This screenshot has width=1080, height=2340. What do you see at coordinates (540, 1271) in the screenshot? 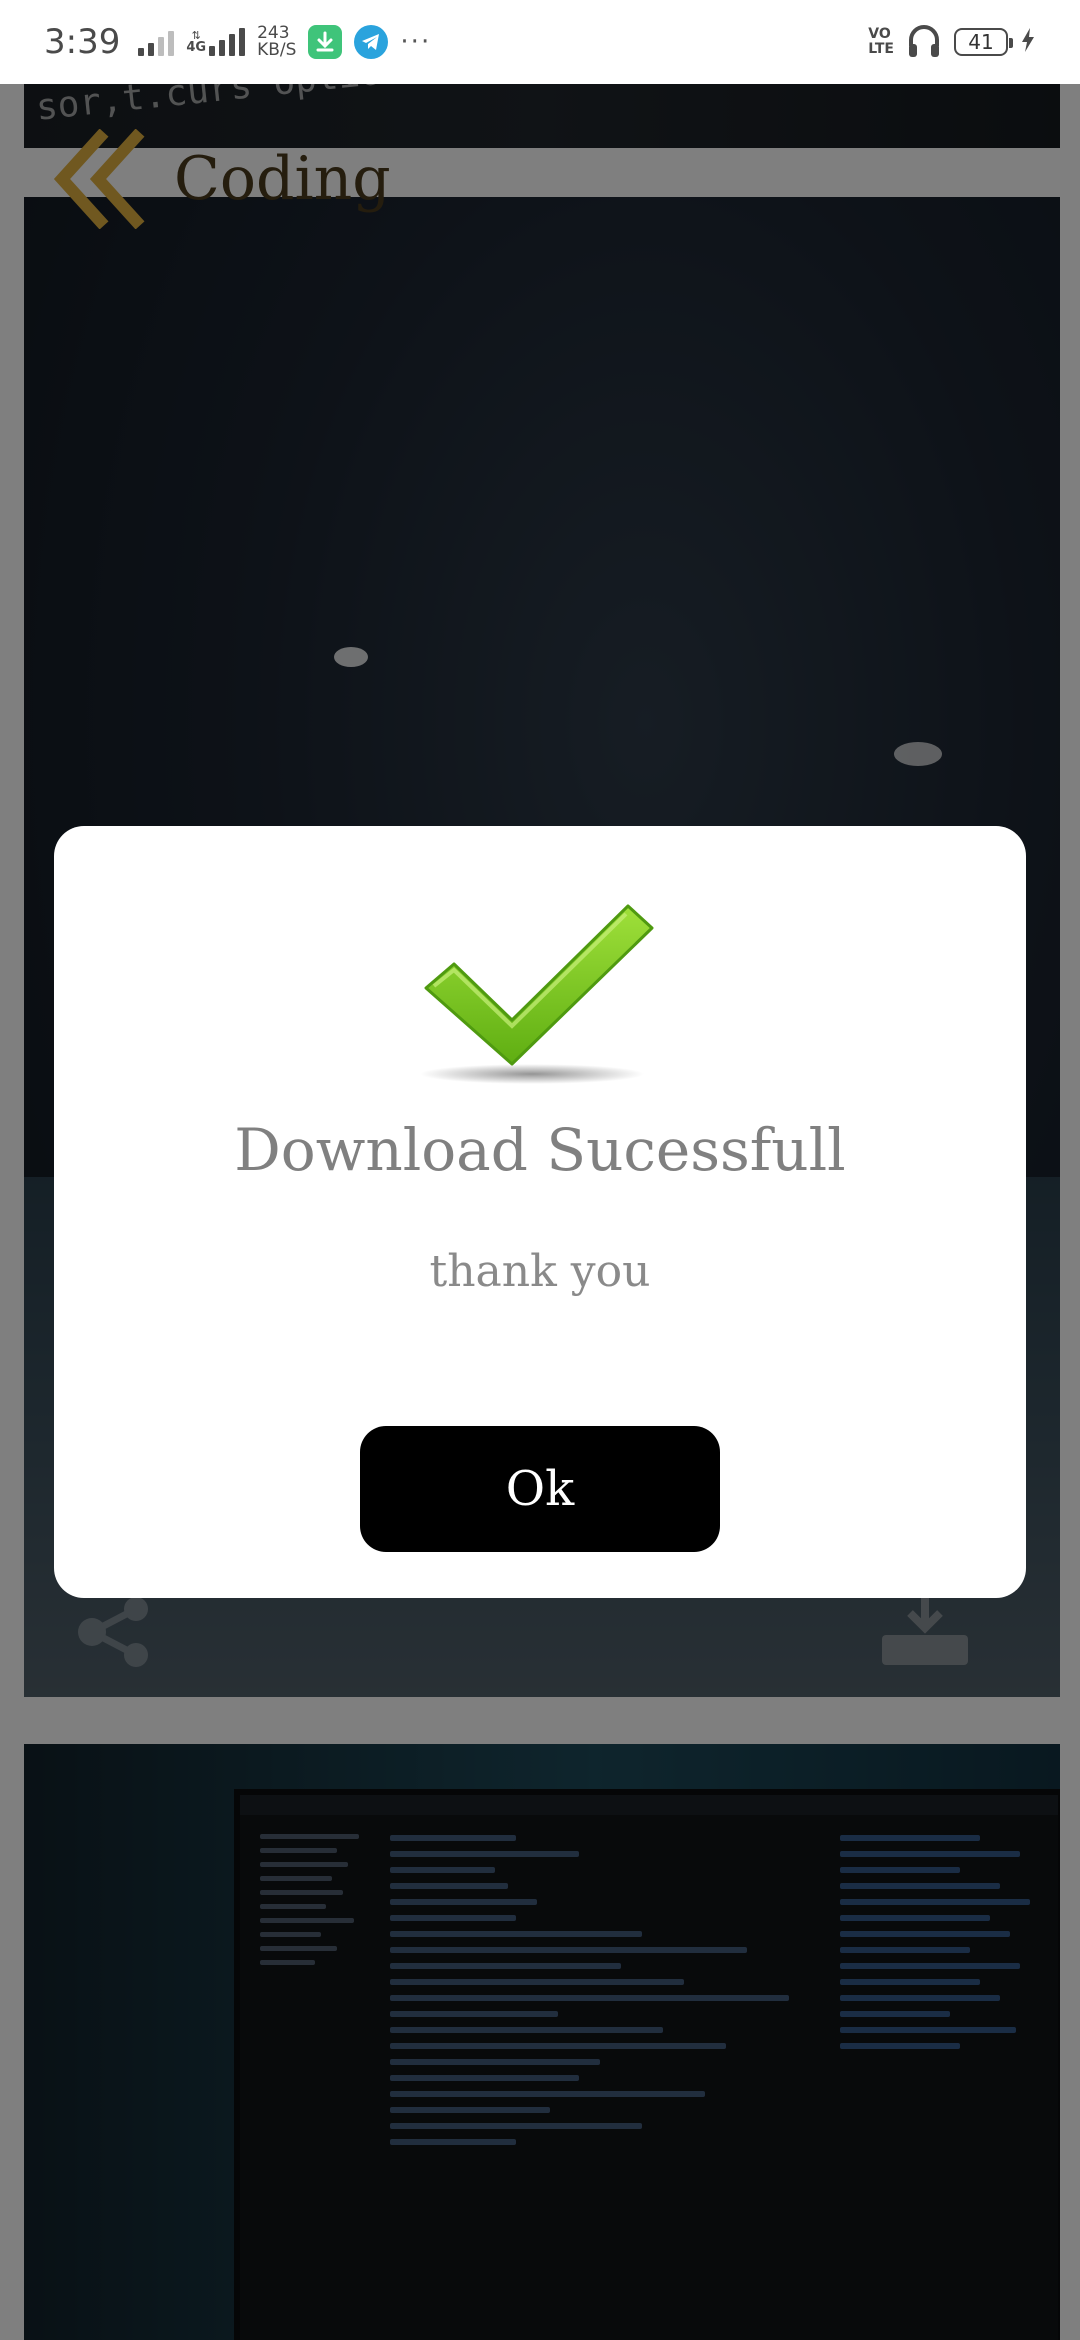
I see `dialog-message: thank you` at bounding box center [540, 1271].